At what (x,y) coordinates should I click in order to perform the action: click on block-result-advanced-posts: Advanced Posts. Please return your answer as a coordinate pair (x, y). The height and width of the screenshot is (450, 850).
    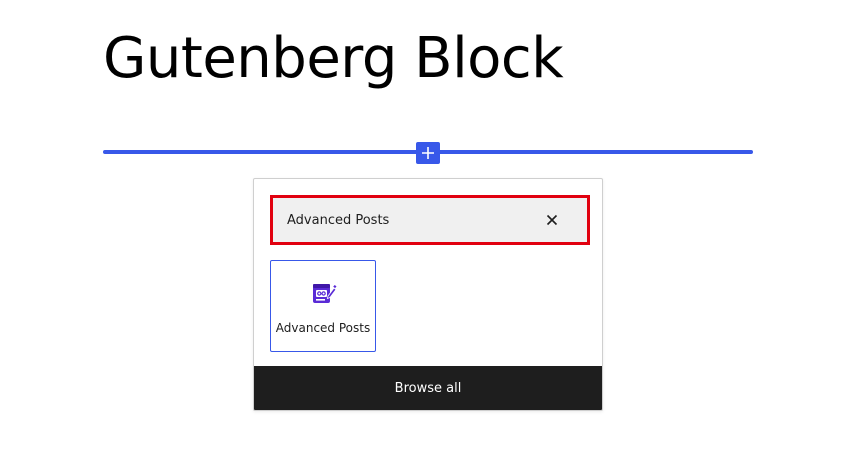
    Looking at the image, I should click on (323, 306).